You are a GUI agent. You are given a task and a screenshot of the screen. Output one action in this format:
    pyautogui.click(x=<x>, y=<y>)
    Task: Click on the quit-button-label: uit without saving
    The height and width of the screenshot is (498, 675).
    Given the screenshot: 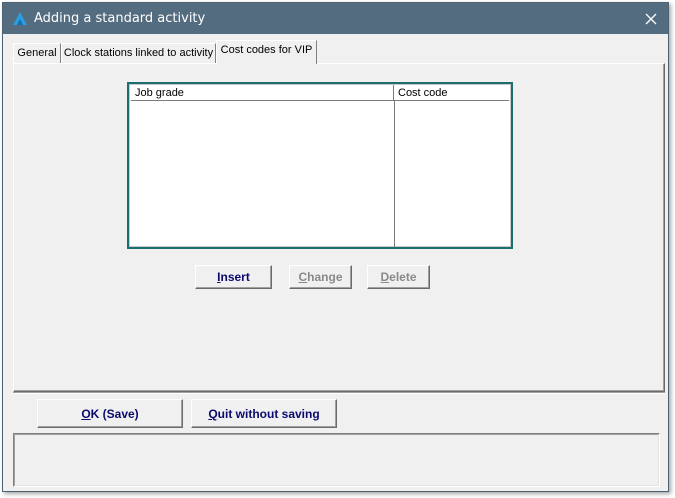 What is the action you would take?
    pyautogui.click(x=268, y=414)
    